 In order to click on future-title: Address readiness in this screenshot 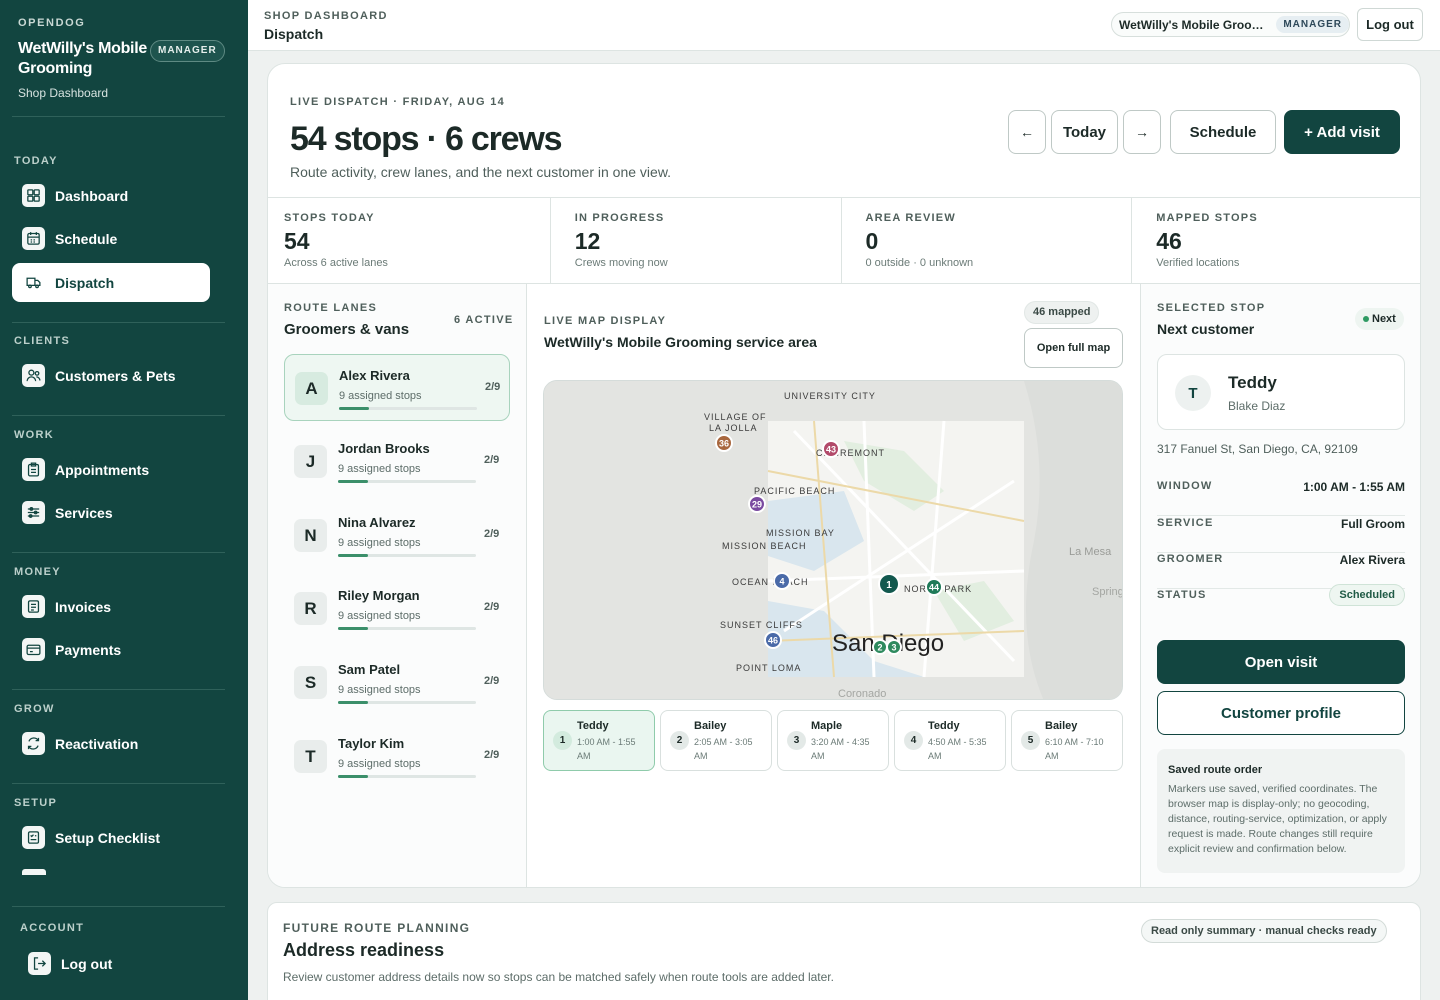, I will do `click(364, 950)`.